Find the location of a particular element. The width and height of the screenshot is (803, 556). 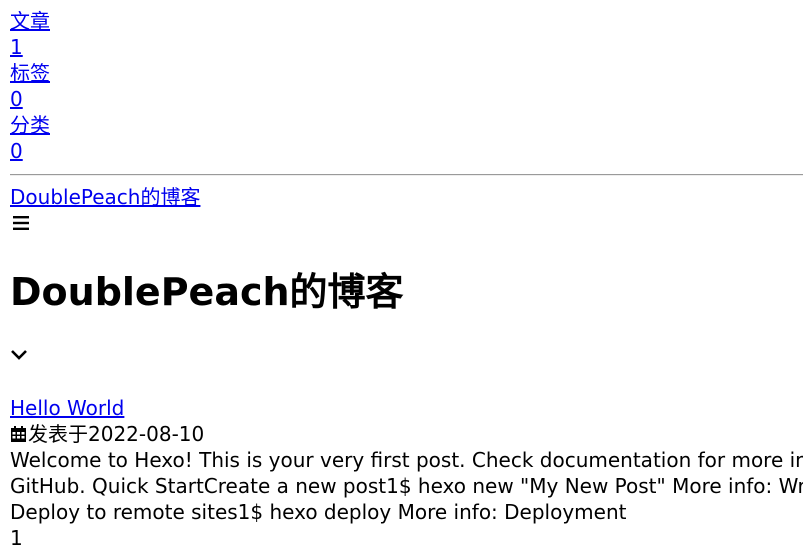

post-date: 2022-08-10 is located at coordinates (146, 434).